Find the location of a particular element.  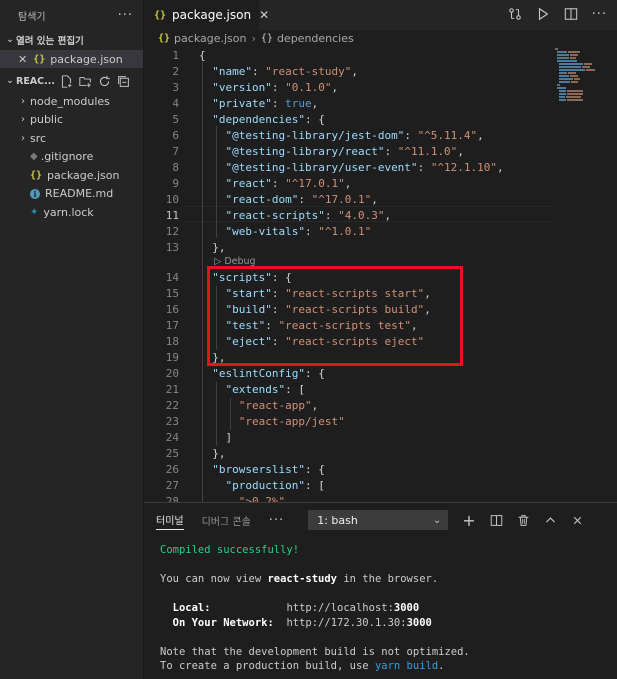

tree-item-readme: i README.md is located at coordinates (71, 194).